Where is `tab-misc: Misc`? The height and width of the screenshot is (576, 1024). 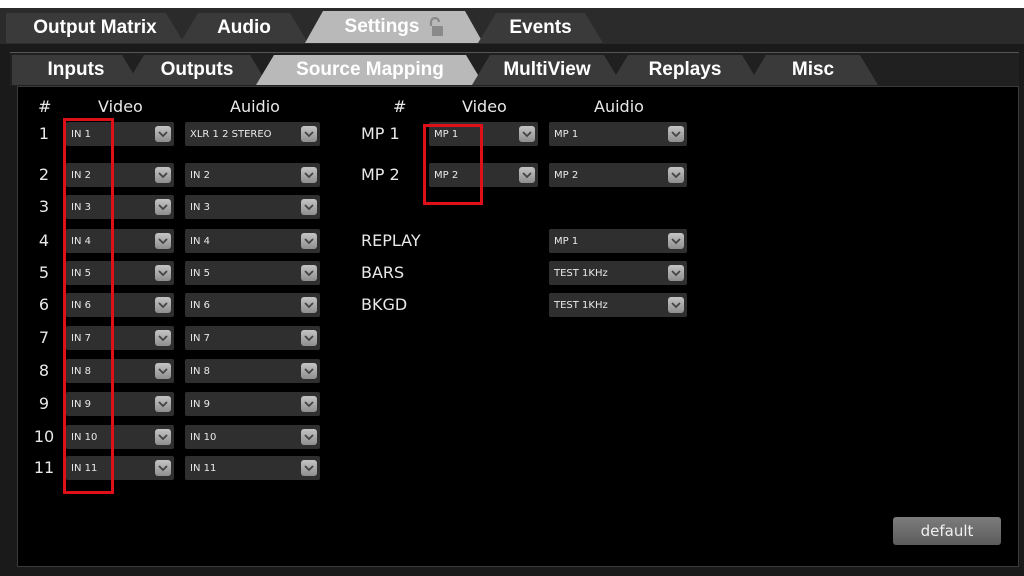
tab-misc: Misc is located at coordinates (813, 70).